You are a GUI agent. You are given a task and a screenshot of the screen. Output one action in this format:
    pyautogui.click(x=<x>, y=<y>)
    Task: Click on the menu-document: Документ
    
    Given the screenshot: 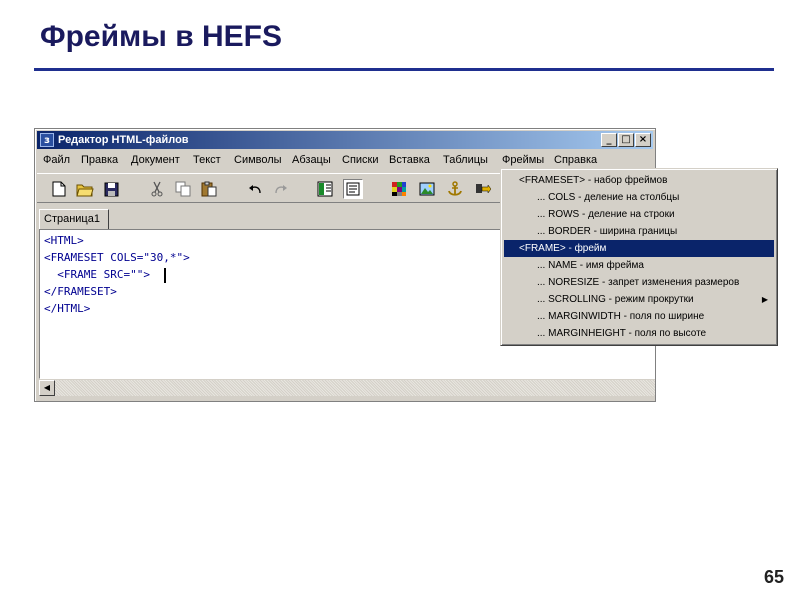 What is the action you would take?
    pyautogui.click(x=155, y=160)
    